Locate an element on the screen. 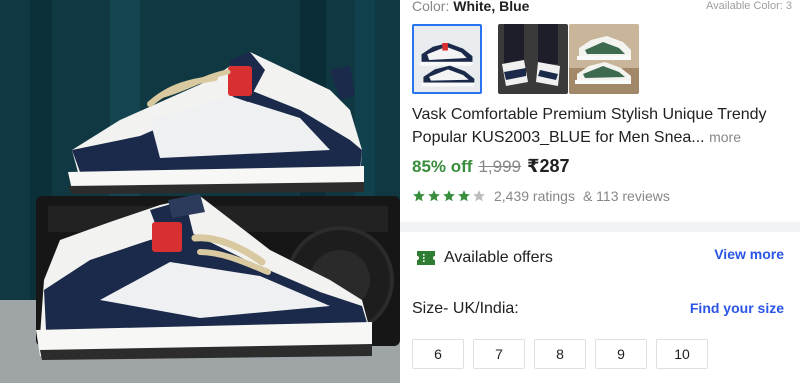  ratings-count: 2,439 ratings is located at coordinates (534, 196).